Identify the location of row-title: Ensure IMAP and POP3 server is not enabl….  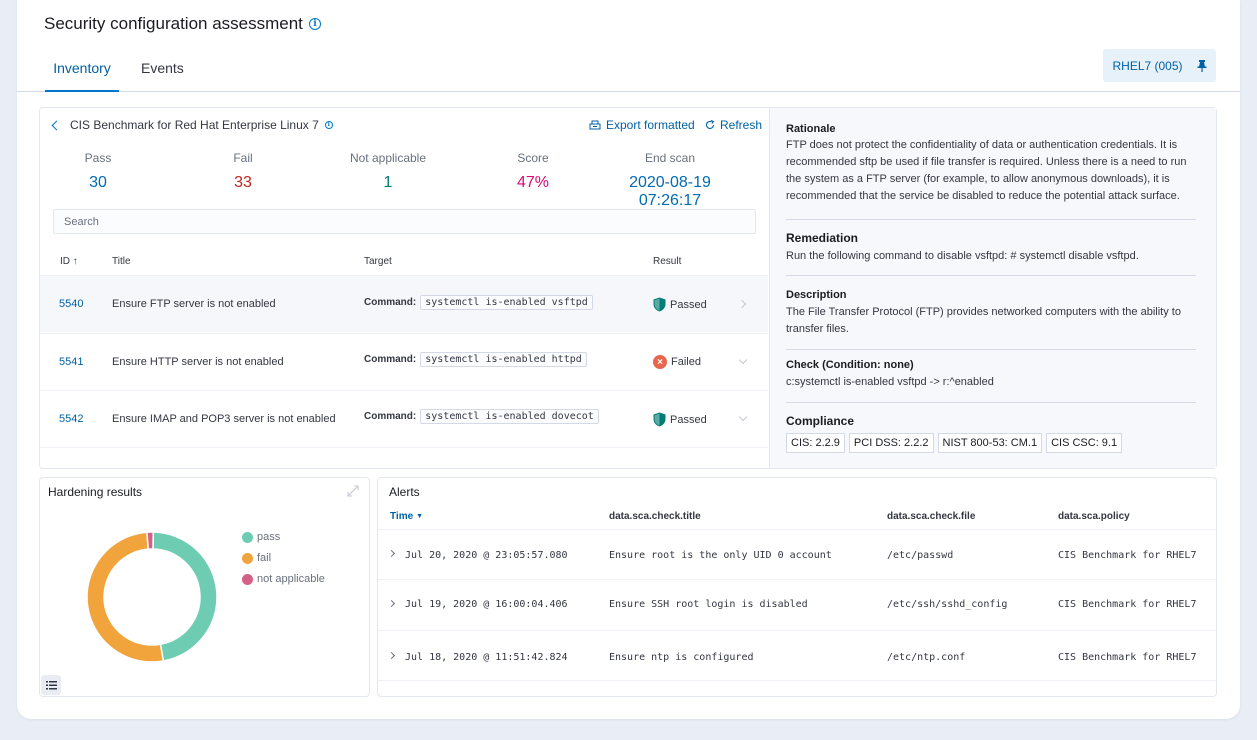
(224, 419).